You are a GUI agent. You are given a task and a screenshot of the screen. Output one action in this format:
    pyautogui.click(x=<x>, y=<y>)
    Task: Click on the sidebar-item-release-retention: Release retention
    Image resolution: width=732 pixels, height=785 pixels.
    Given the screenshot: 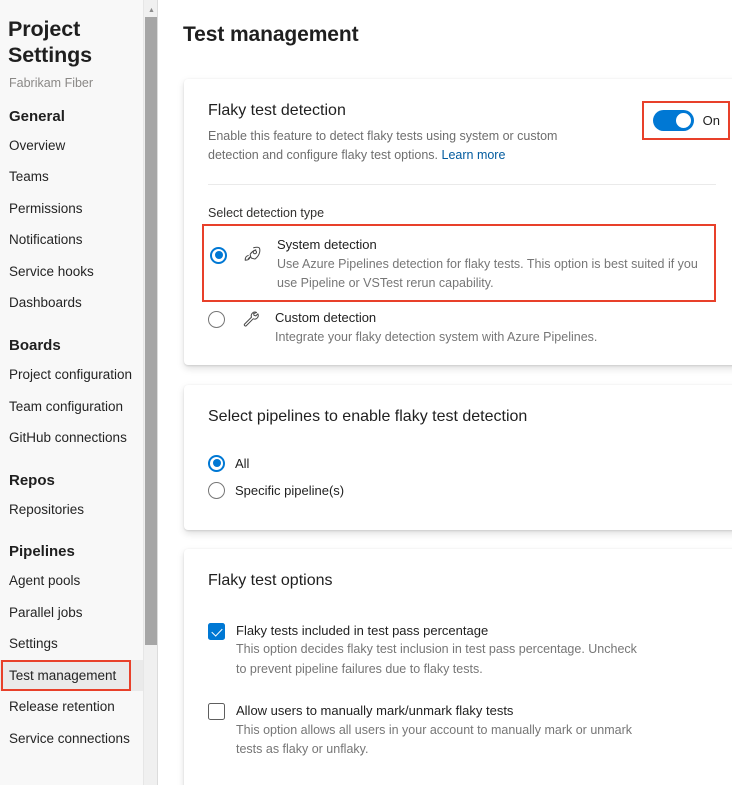 What is the action you would take?
    pyautogui.click(x=79, y=707)
    